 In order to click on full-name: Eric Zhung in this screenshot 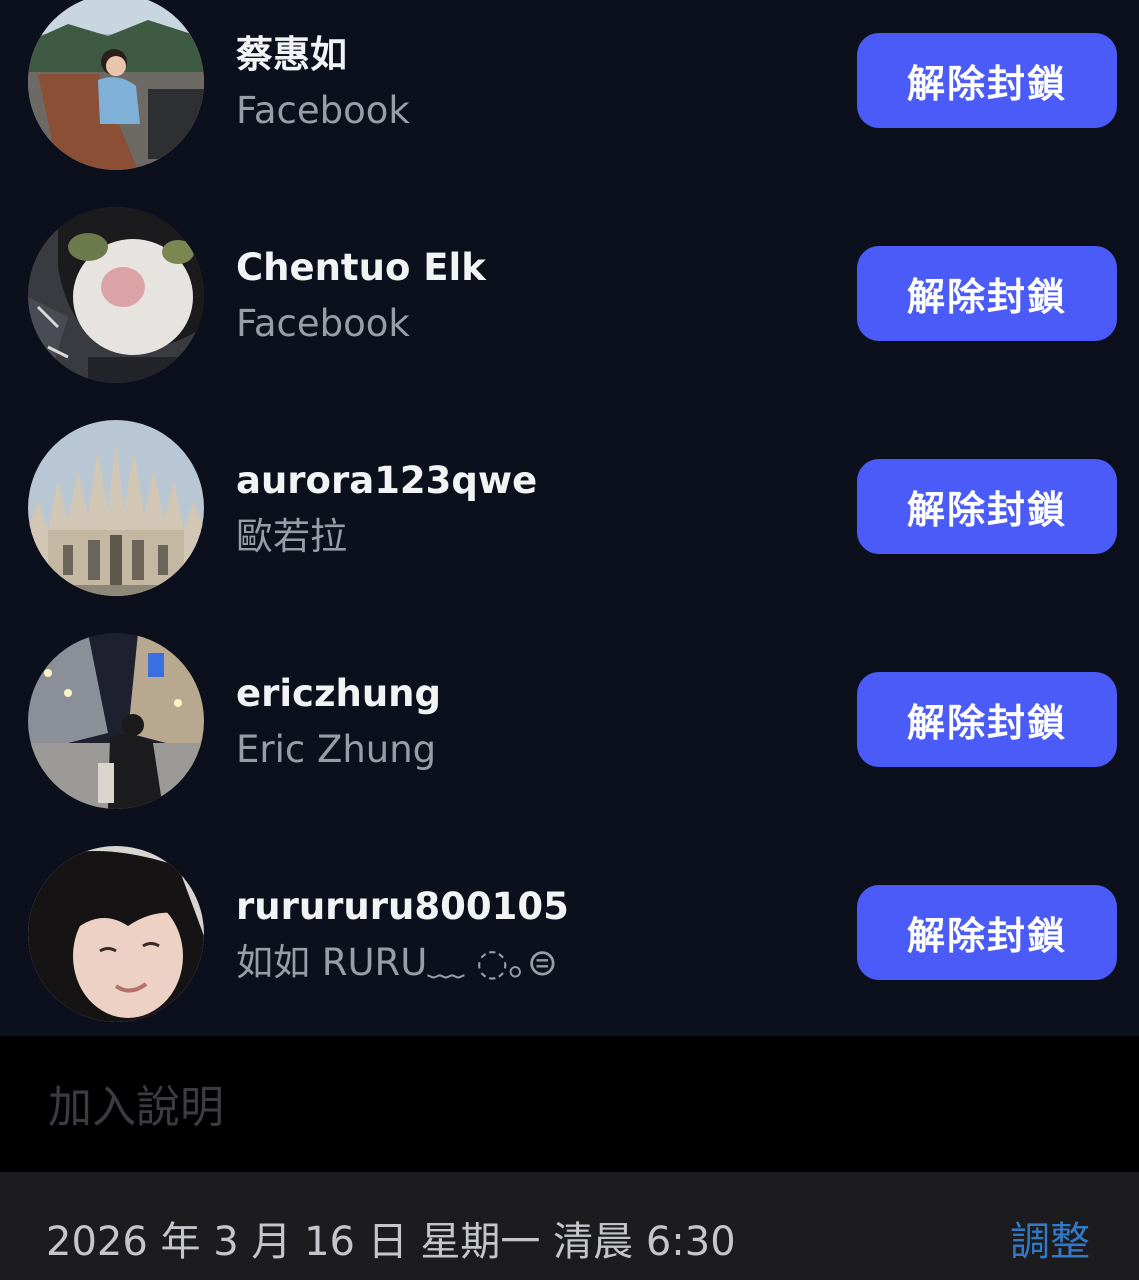, I will do `click(336, 749)`.